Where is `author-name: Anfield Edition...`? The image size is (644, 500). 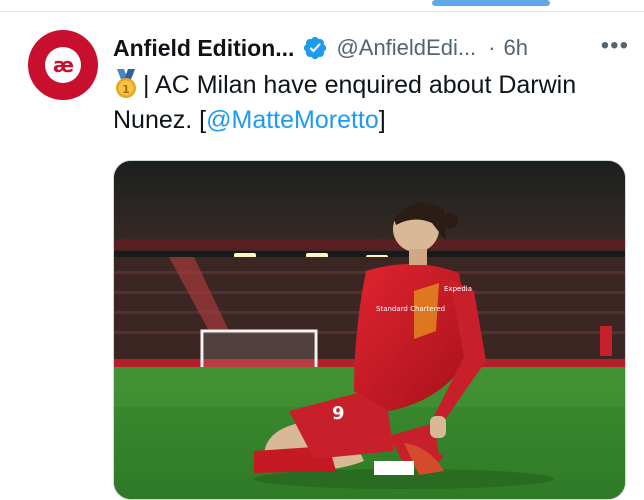
author-name: Anfield Edition... is located at coordinates (203, 48).